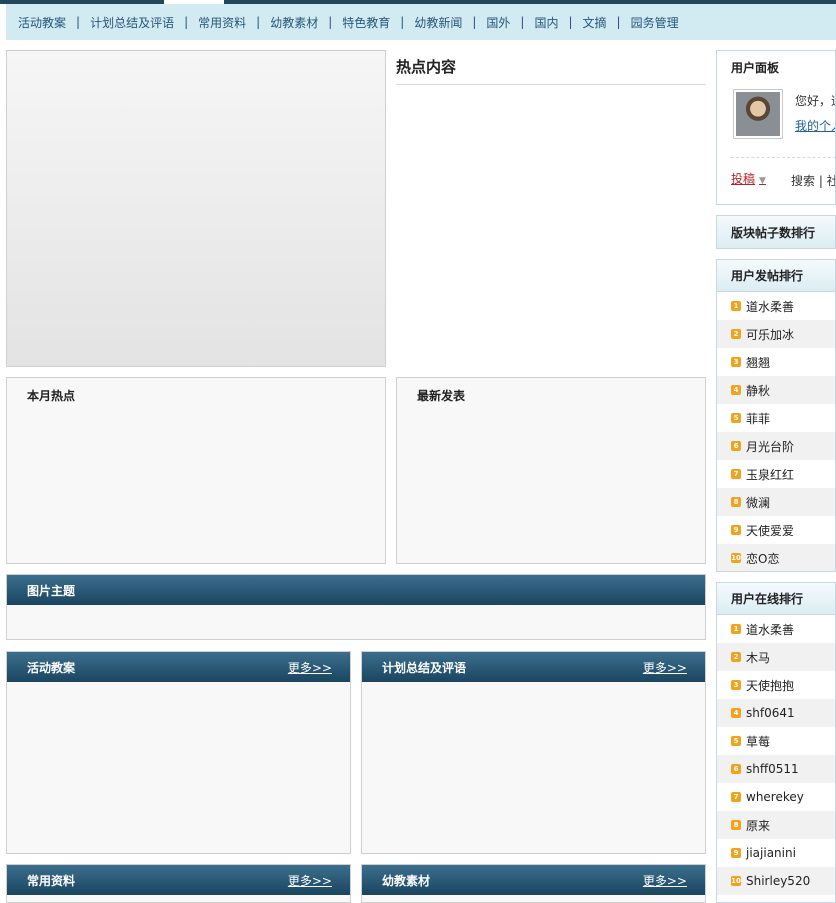  I want to click on rank-user-name: Shirley520, so click(778, 881).